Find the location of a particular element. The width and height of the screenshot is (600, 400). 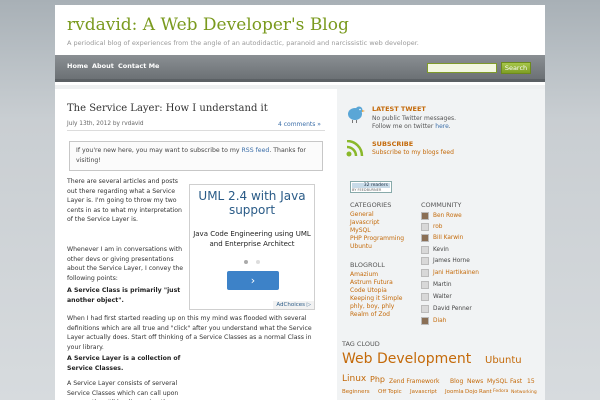

subscribe-heading: SUBSCRIBE is located at coordinates (393, 144).